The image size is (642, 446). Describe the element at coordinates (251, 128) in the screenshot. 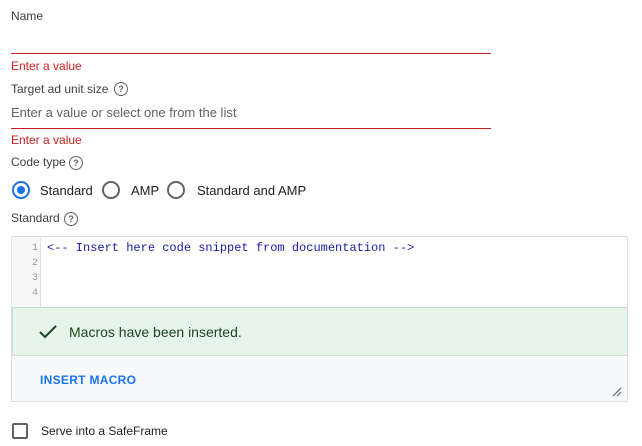

I see `target-size-underline` at that location.